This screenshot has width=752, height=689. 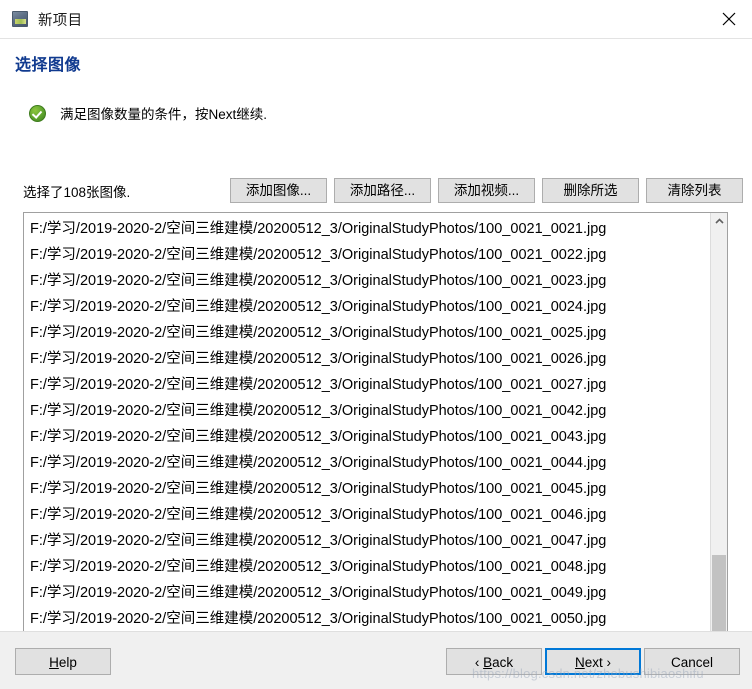 I want to click on title-bar: 新项目, so click(x=376, y=19).